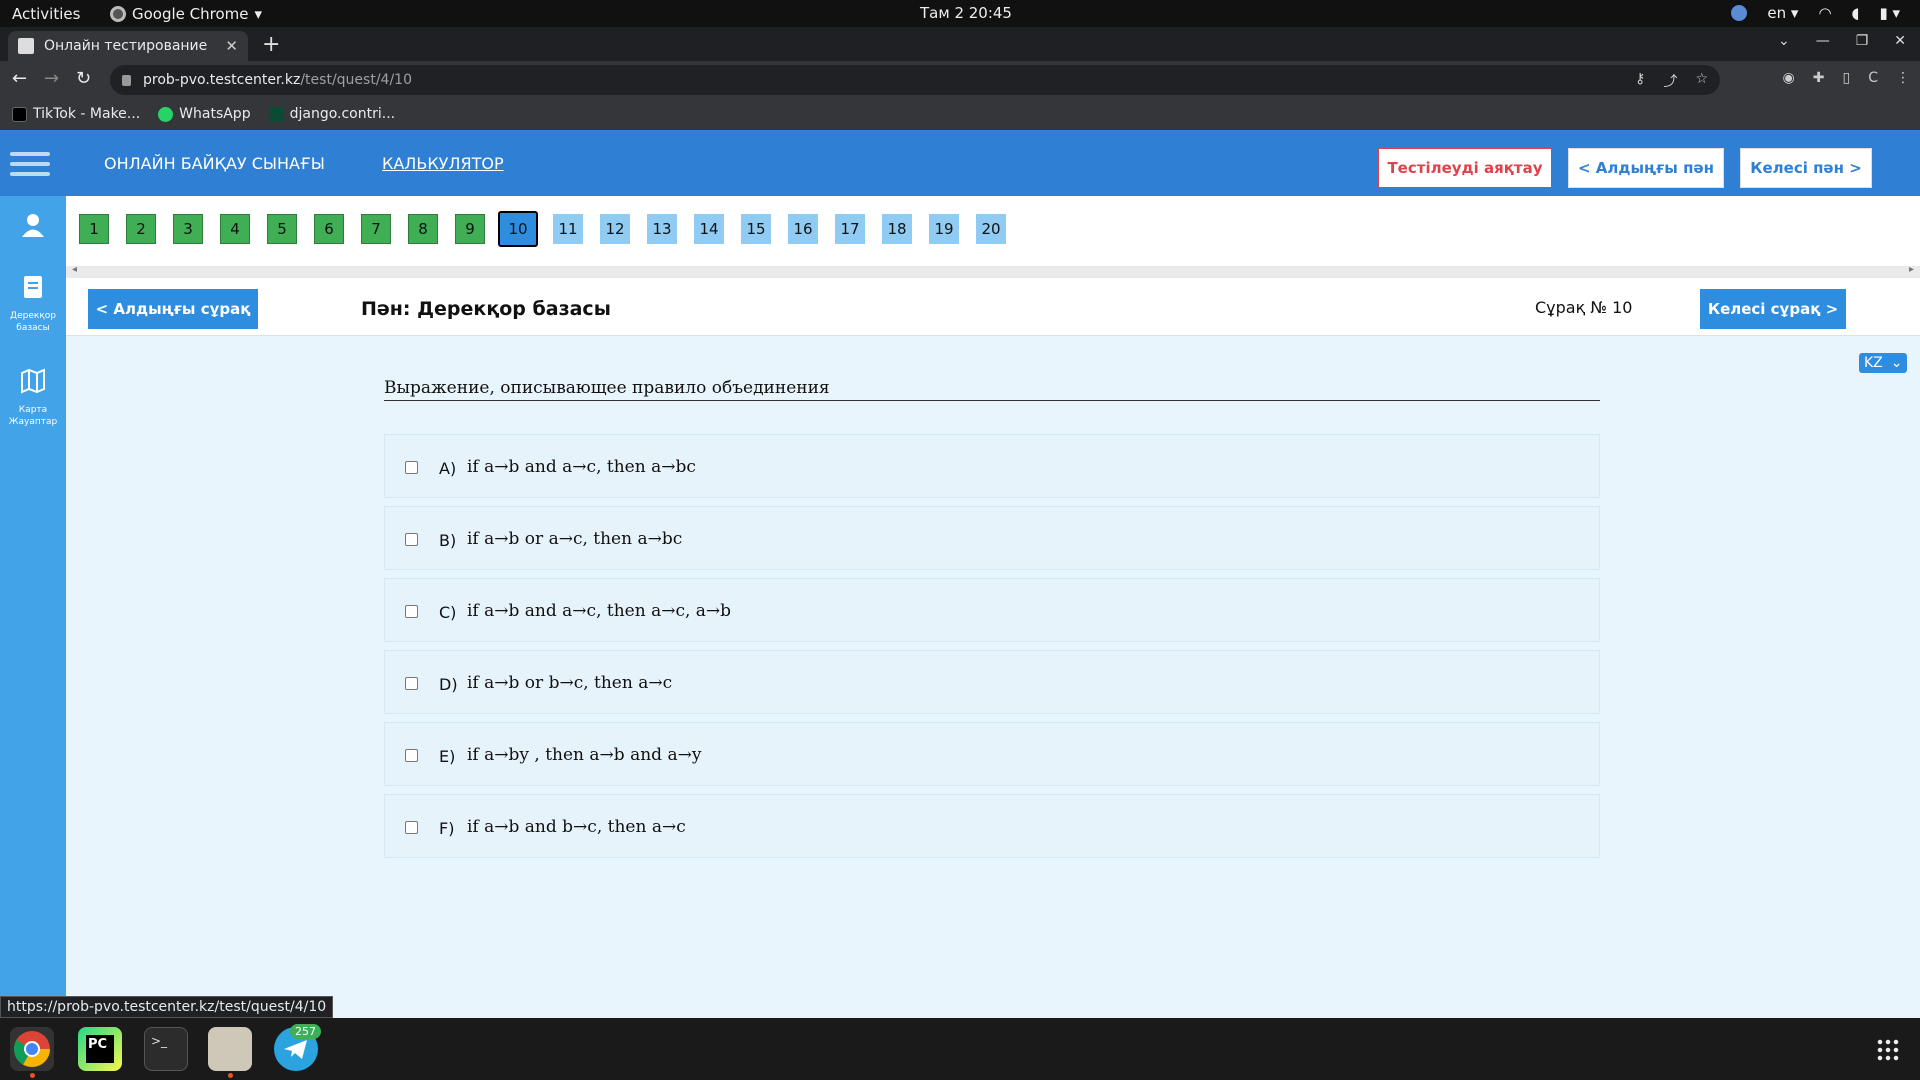 The image size is (1920, 1080). What do you see at coordinates (32, 1075) in the screenshot?
I see `running-indicator` at bounding box center [32, 1075].